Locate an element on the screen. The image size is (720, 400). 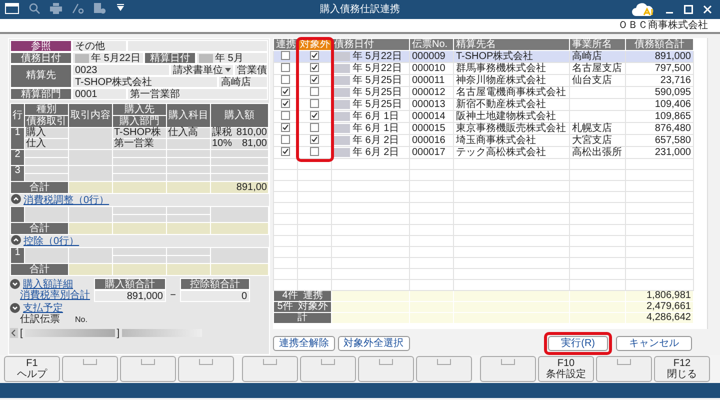
section-link: 控除（0行） is located at coordinates (52, 241).